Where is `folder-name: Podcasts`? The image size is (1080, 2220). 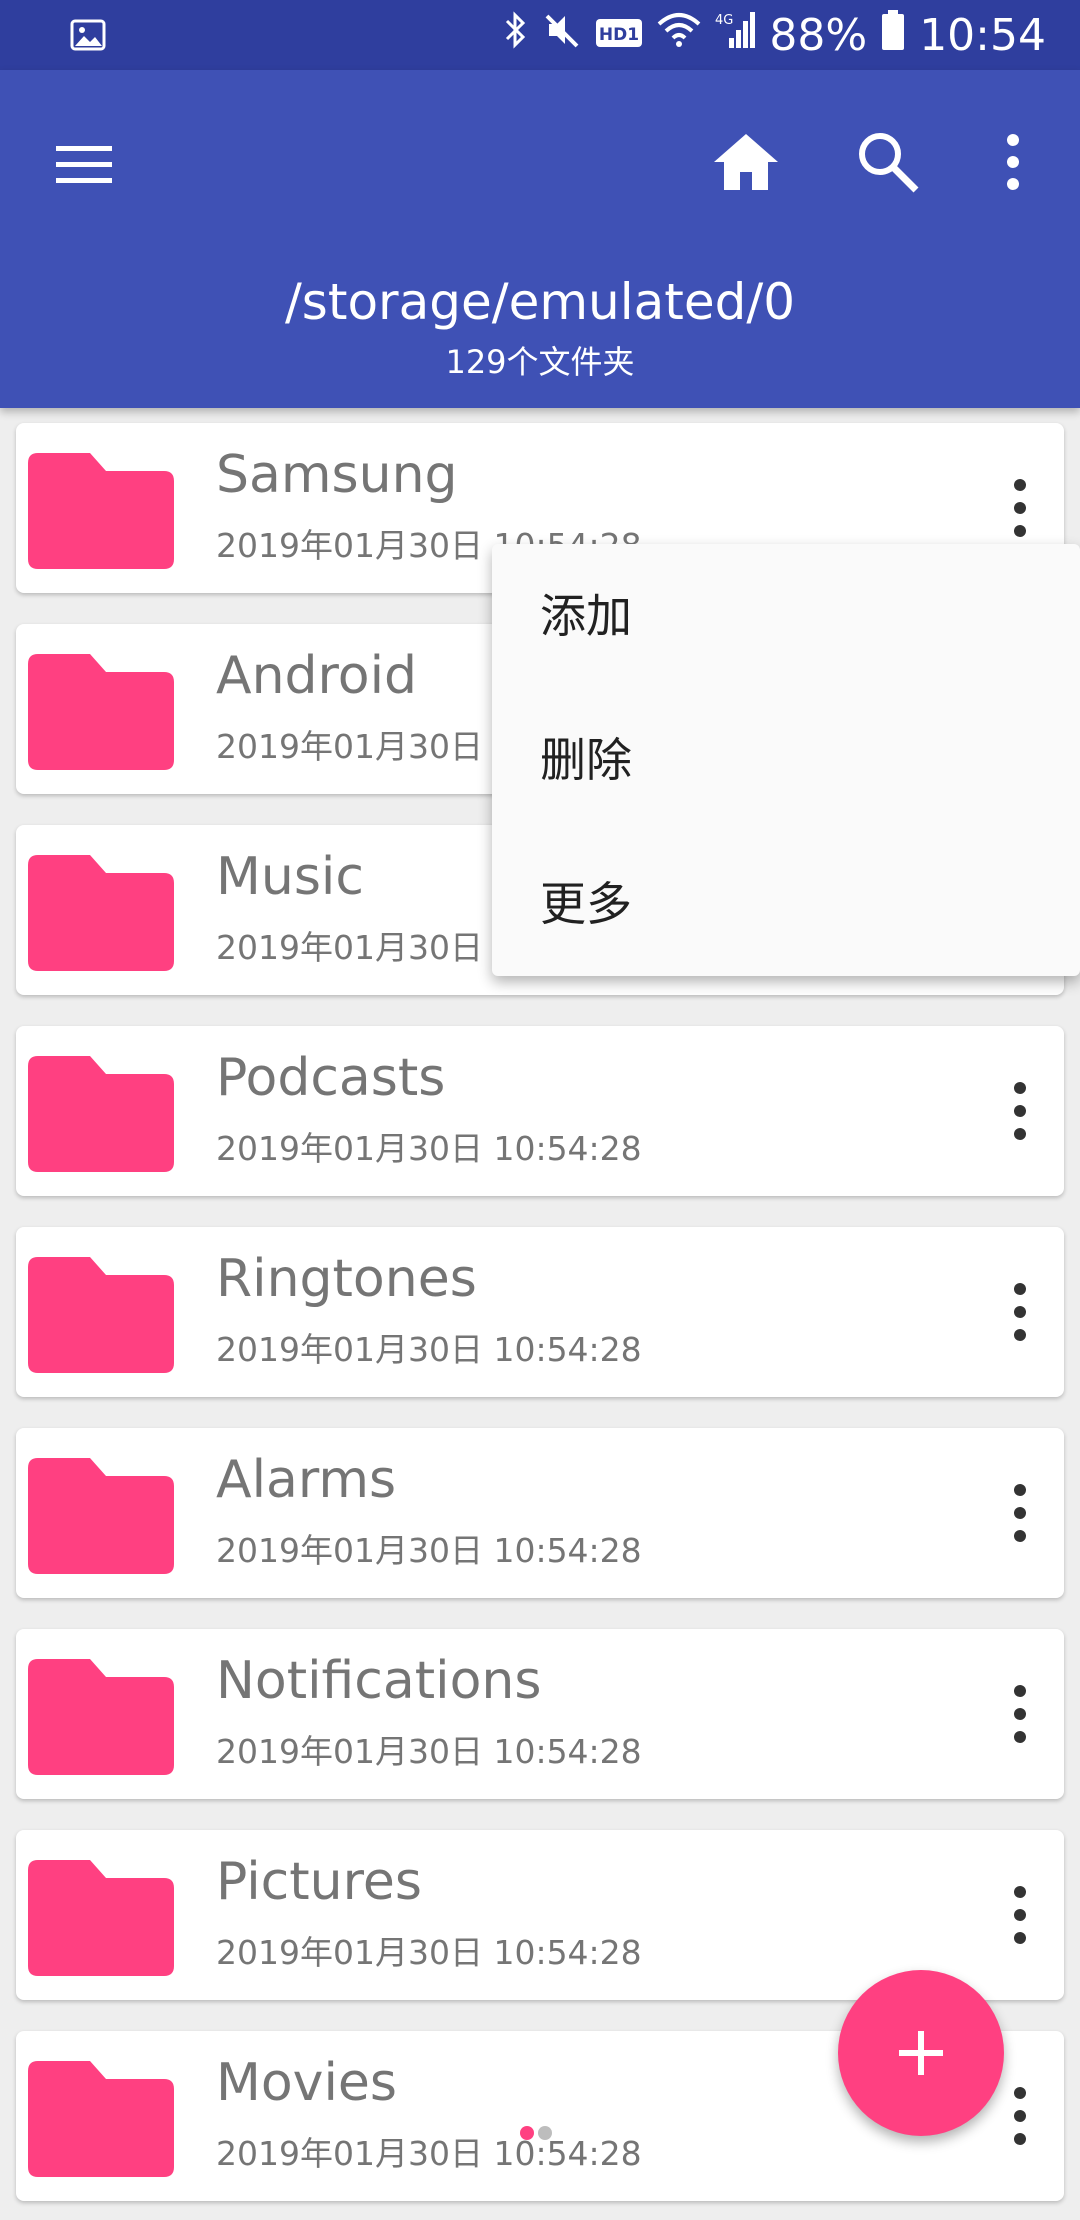 folder-name: Podcasts is located at coordinates (331, 1078).